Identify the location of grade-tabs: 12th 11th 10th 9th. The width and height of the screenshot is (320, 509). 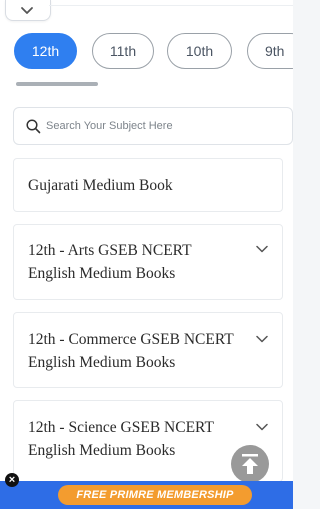
(146, 53).